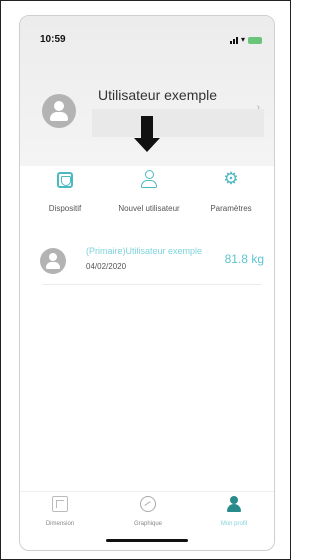 The height and width of the screenshot is (560, 320). What do you see at coordinates (53, 39) in the screenshot?
I see `status-time: 10:59` at bounding box center [53, 39].